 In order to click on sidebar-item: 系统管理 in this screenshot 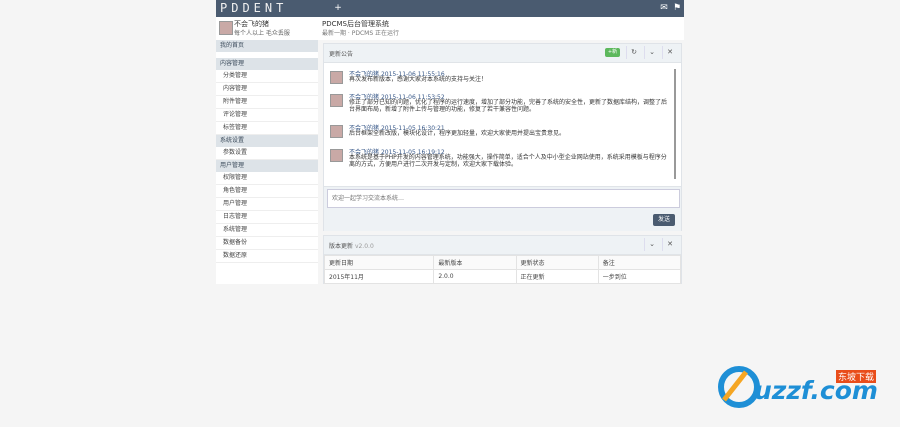, I will do `click(267, 230)`.